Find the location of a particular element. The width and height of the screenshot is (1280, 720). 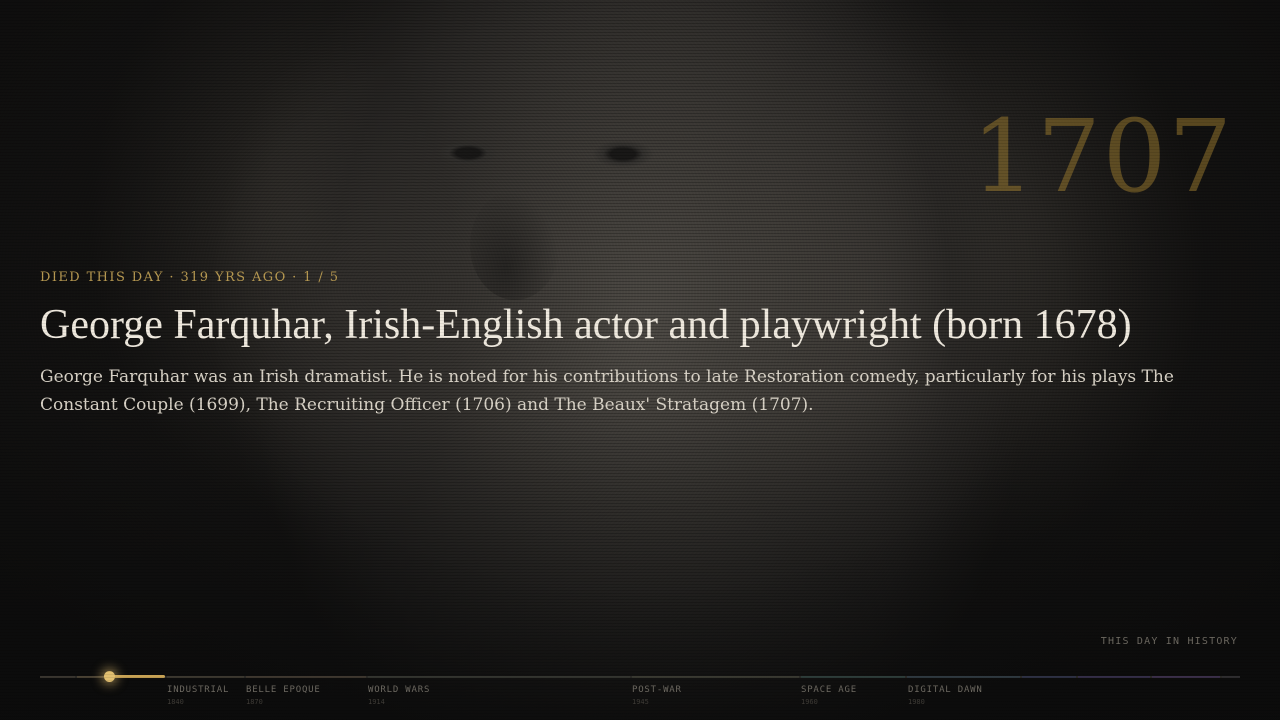

era-year: 1945 is located at coordinates (640, 702).